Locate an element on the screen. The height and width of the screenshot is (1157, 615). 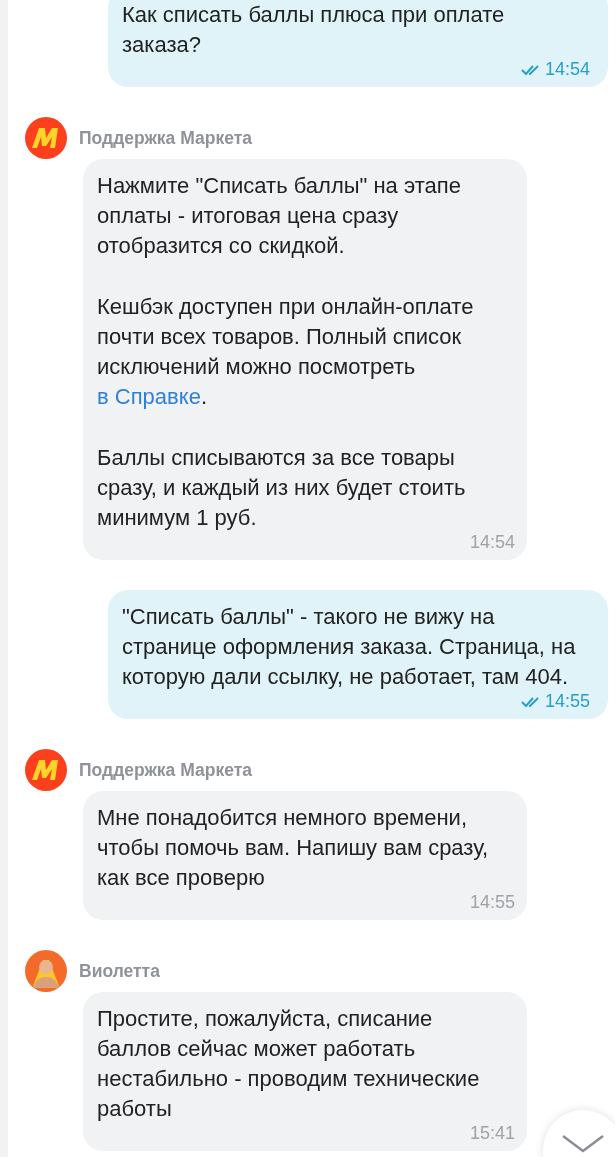
message-text: Нажмите "Списать баллы" на этапе оплаты - итоговая цена сразу отобразится со скидкой. is located at coordinates (279, 216).